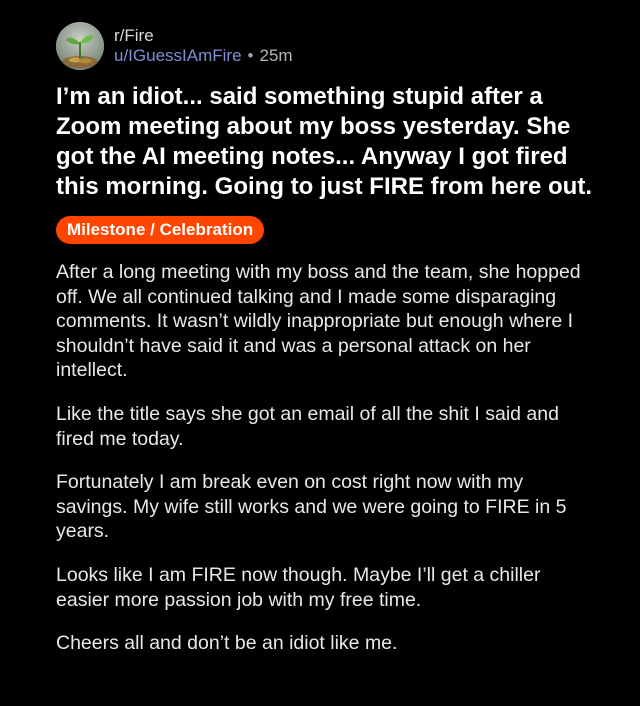 This screenshot has height=706, width=640. Describe the element at coordinates (203, 36) in the screenshot. I see `subreddit-name: r/Fire` at that location.